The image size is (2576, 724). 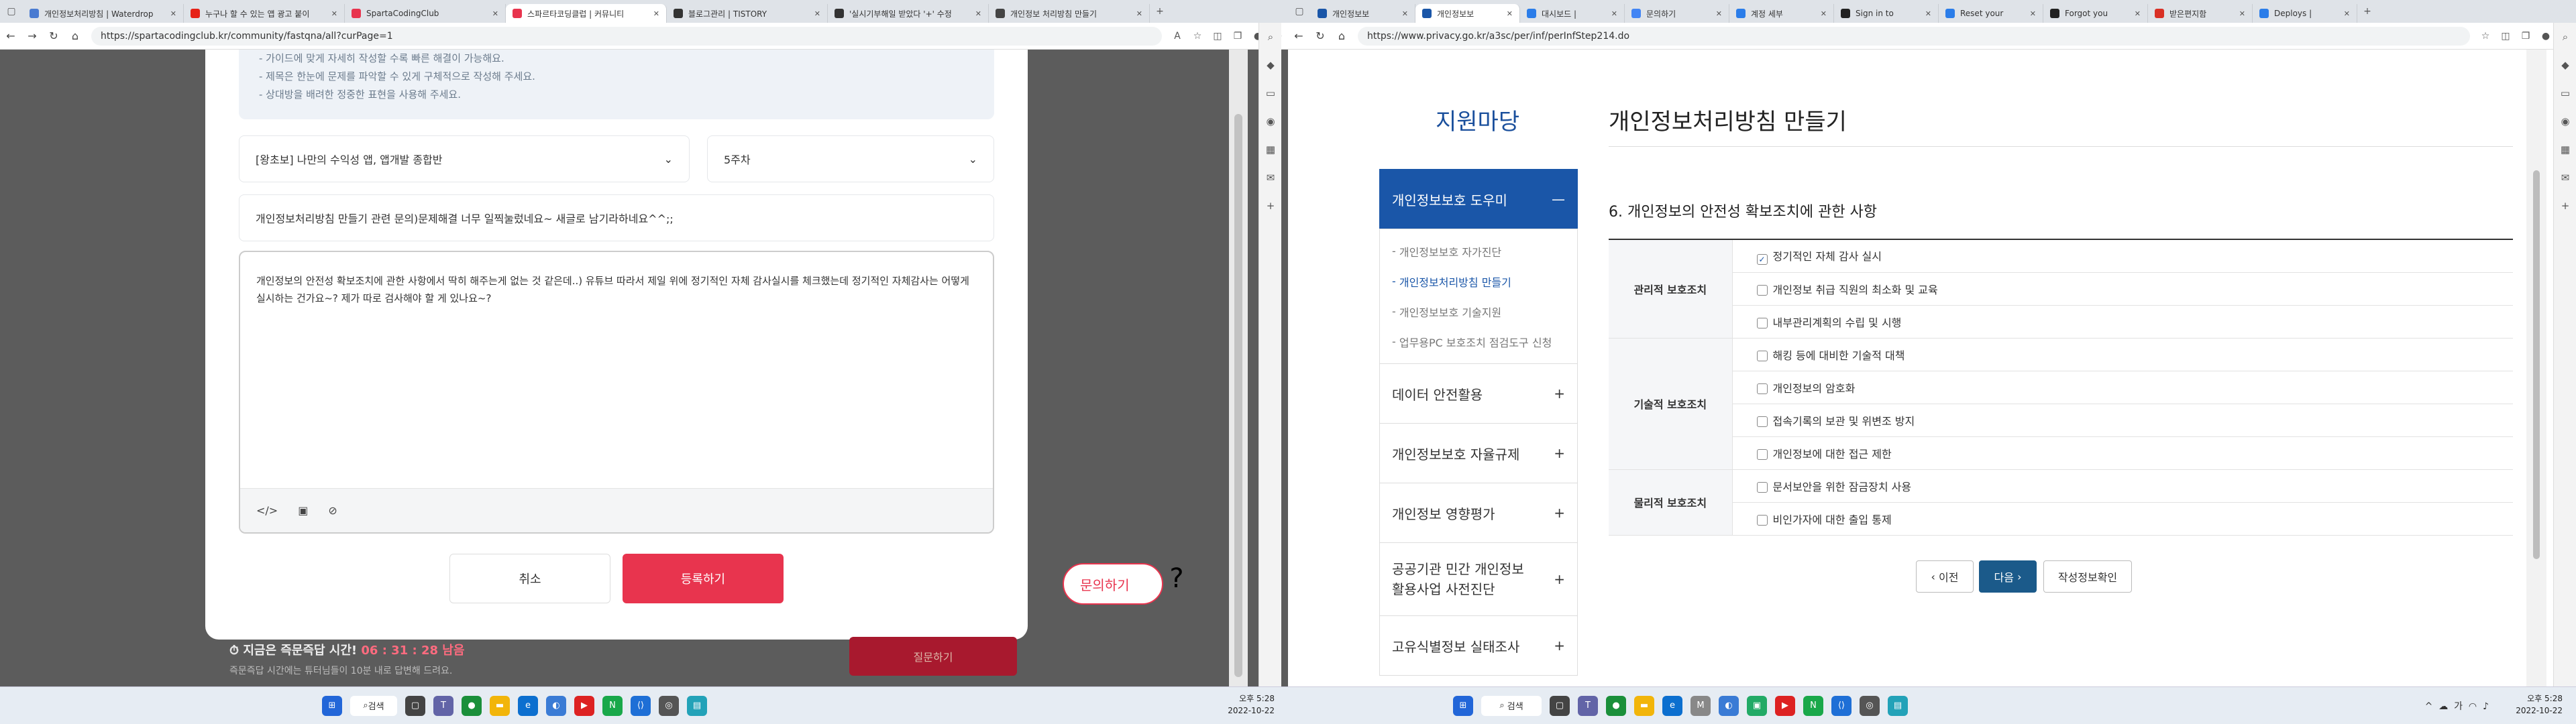 What do you see at coordinates (2122, 256) in the screenshot?
I see `option-cell: ✓ 정기적인 자체 감사 실시` at bounding box center [2122, 256].